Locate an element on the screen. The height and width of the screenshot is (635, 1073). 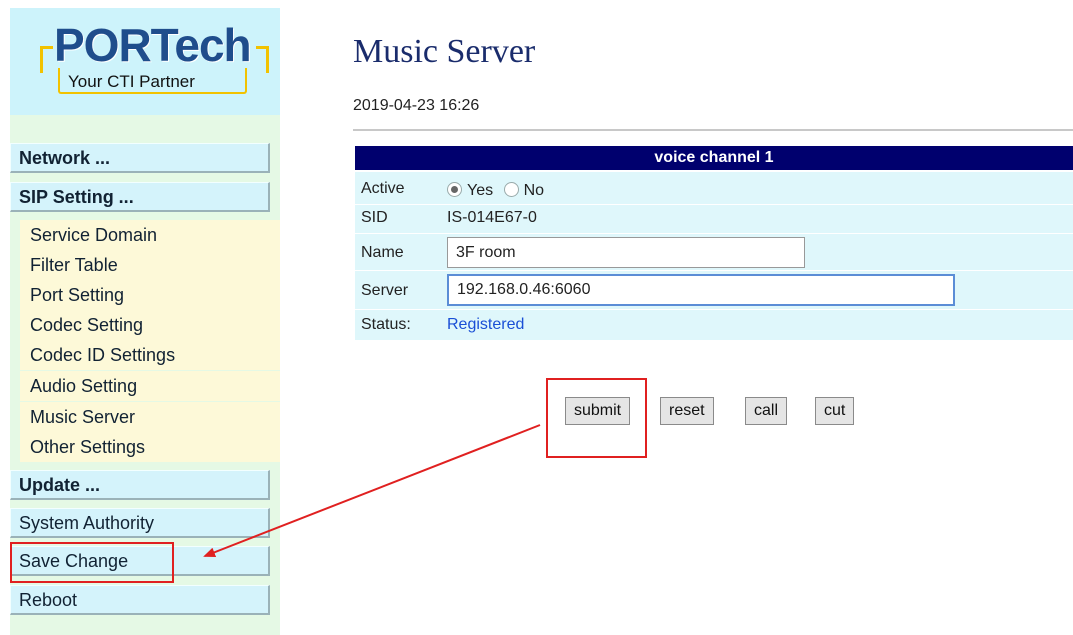
arrow-line is located at coordinates (372, 491).